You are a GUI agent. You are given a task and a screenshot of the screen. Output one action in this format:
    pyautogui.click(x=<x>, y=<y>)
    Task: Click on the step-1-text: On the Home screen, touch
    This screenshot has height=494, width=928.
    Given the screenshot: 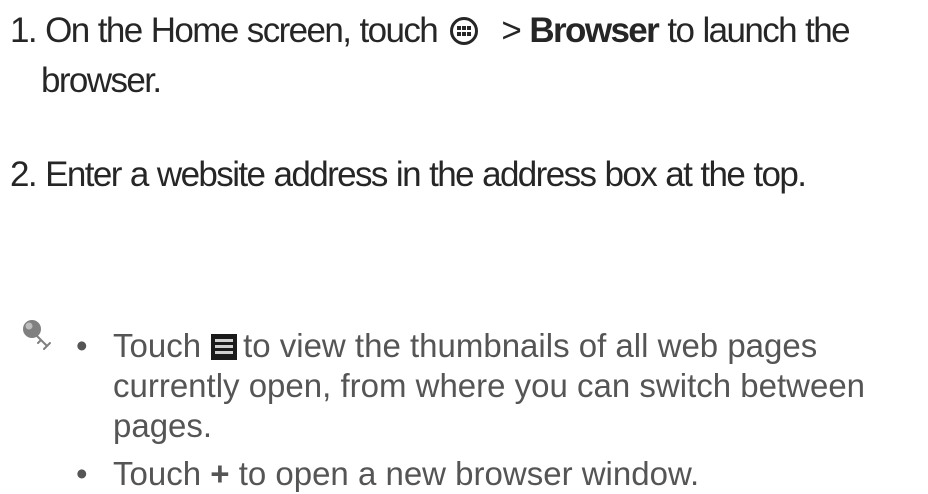 What is the action you would take?
    pyautogui.click(x=242, y=30)
    